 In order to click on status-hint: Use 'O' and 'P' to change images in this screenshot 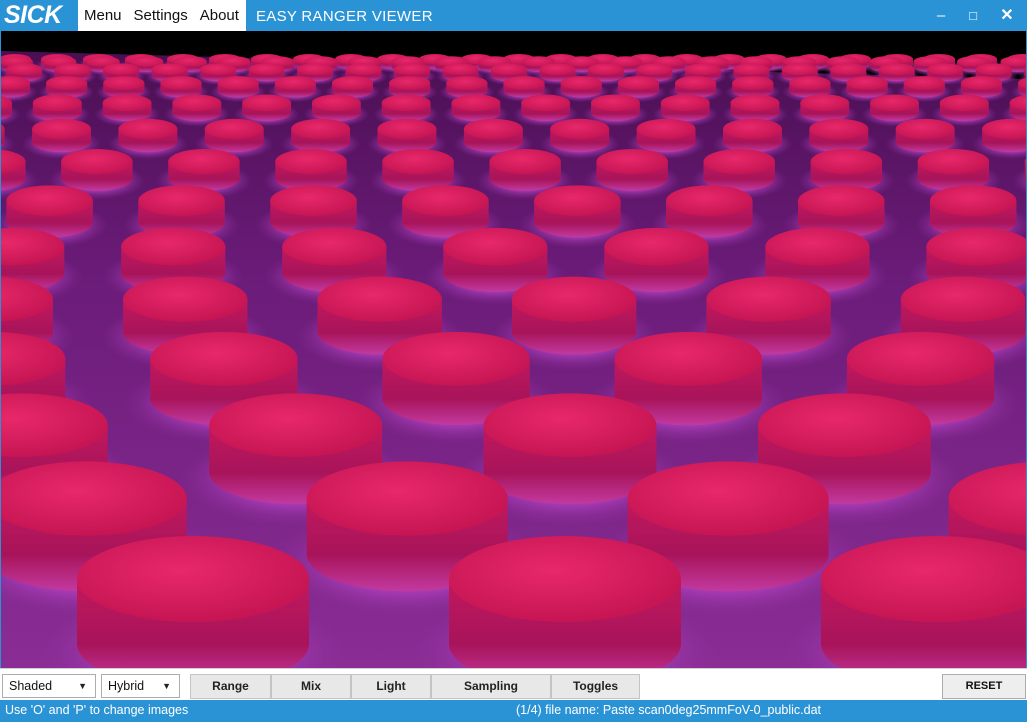, I will do `click(97, 710)`.